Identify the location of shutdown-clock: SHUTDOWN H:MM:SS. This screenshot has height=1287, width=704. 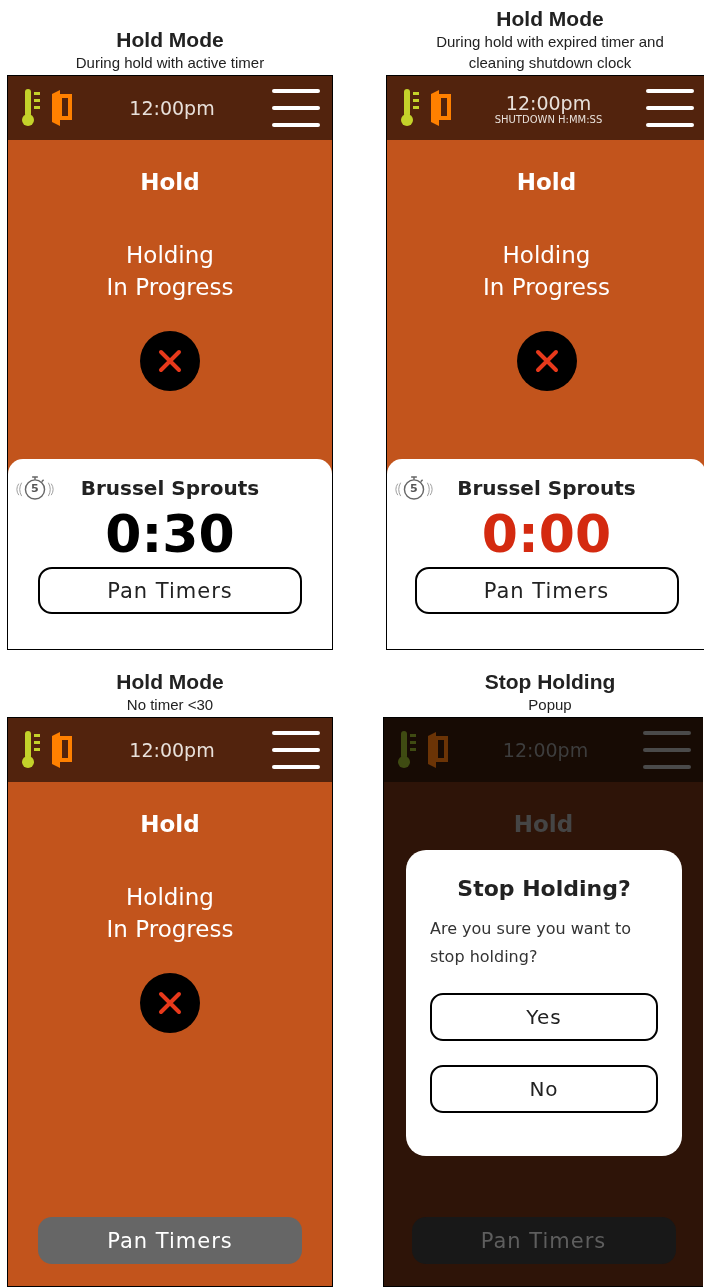
(548, 119).